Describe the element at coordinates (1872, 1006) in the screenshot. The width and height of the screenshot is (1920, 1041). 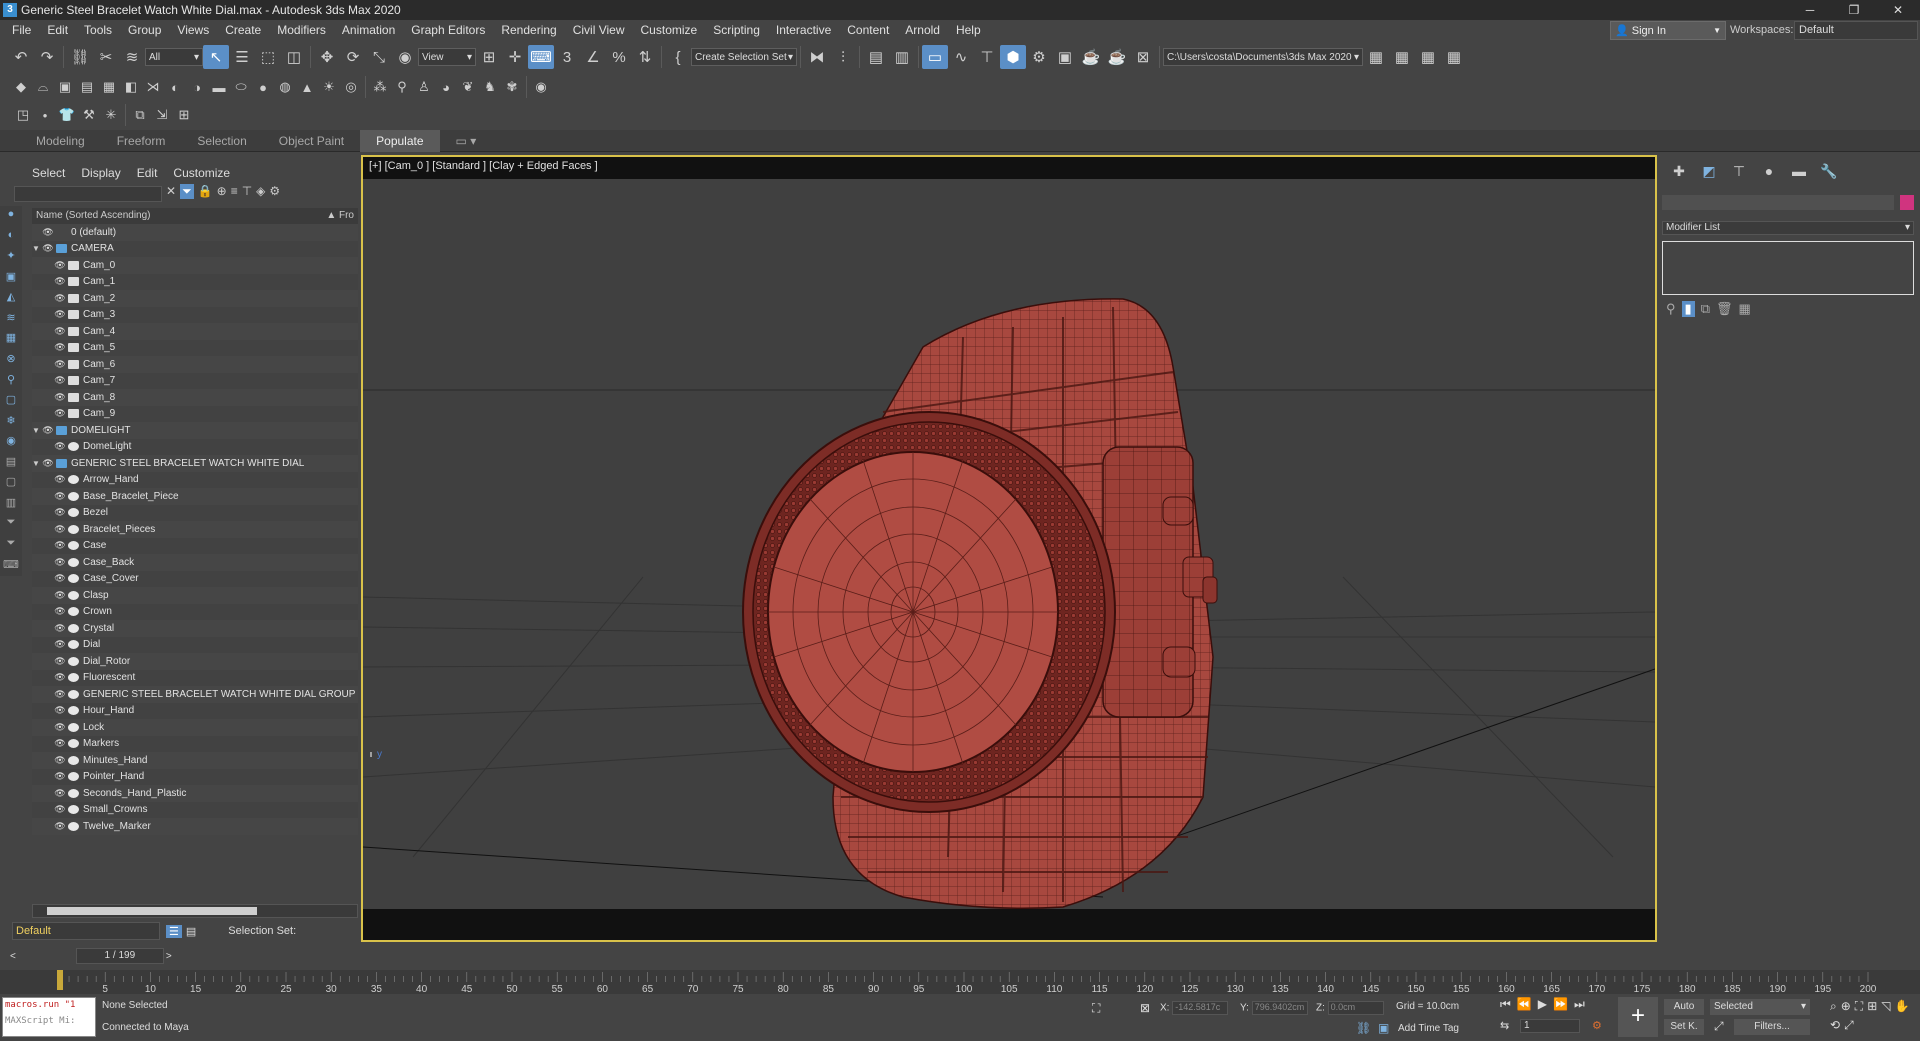
I see `zoom-extents-all-icon: ⊞` at that location.